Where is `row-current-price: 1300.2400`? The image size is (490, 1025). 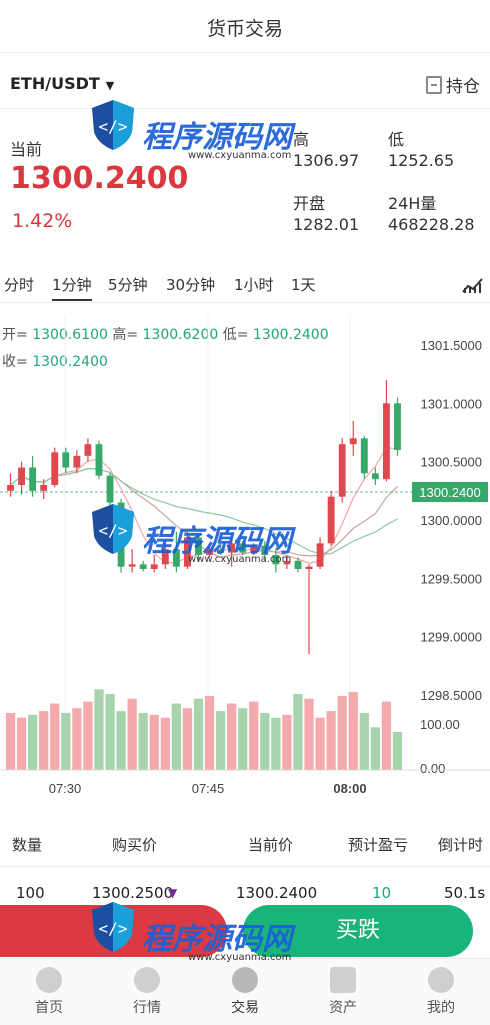
row-current-price: 1300.2400 is located at coordinates (277, 893).